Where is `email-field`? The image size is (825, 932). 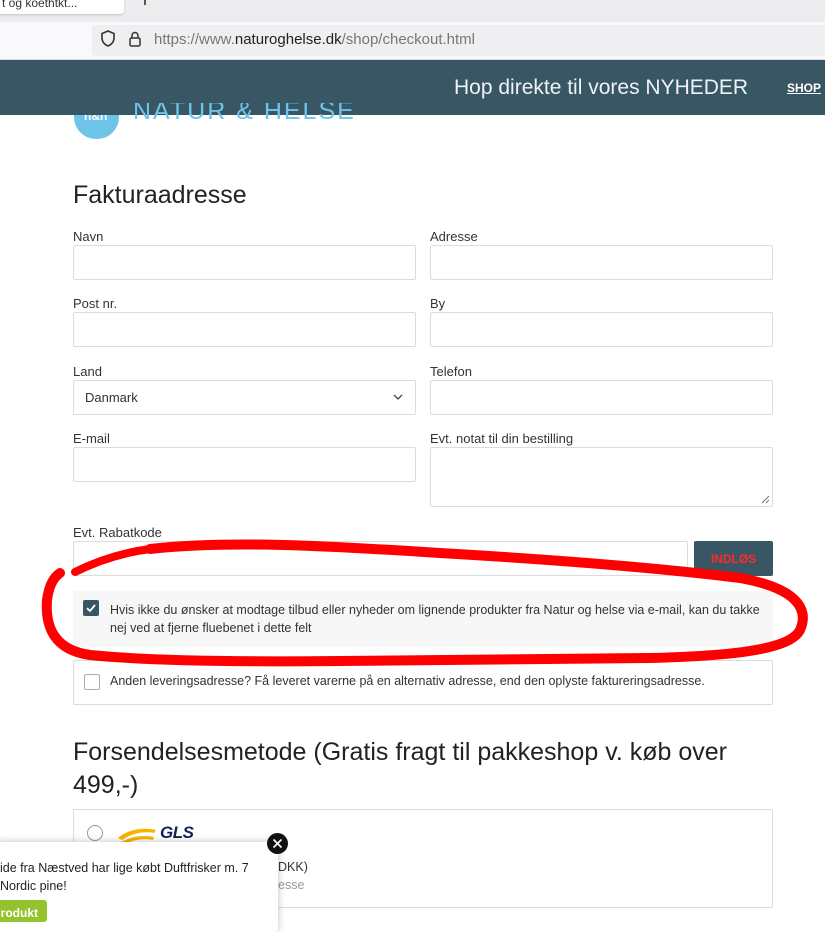 email-field is located at coordinates (244, 464).